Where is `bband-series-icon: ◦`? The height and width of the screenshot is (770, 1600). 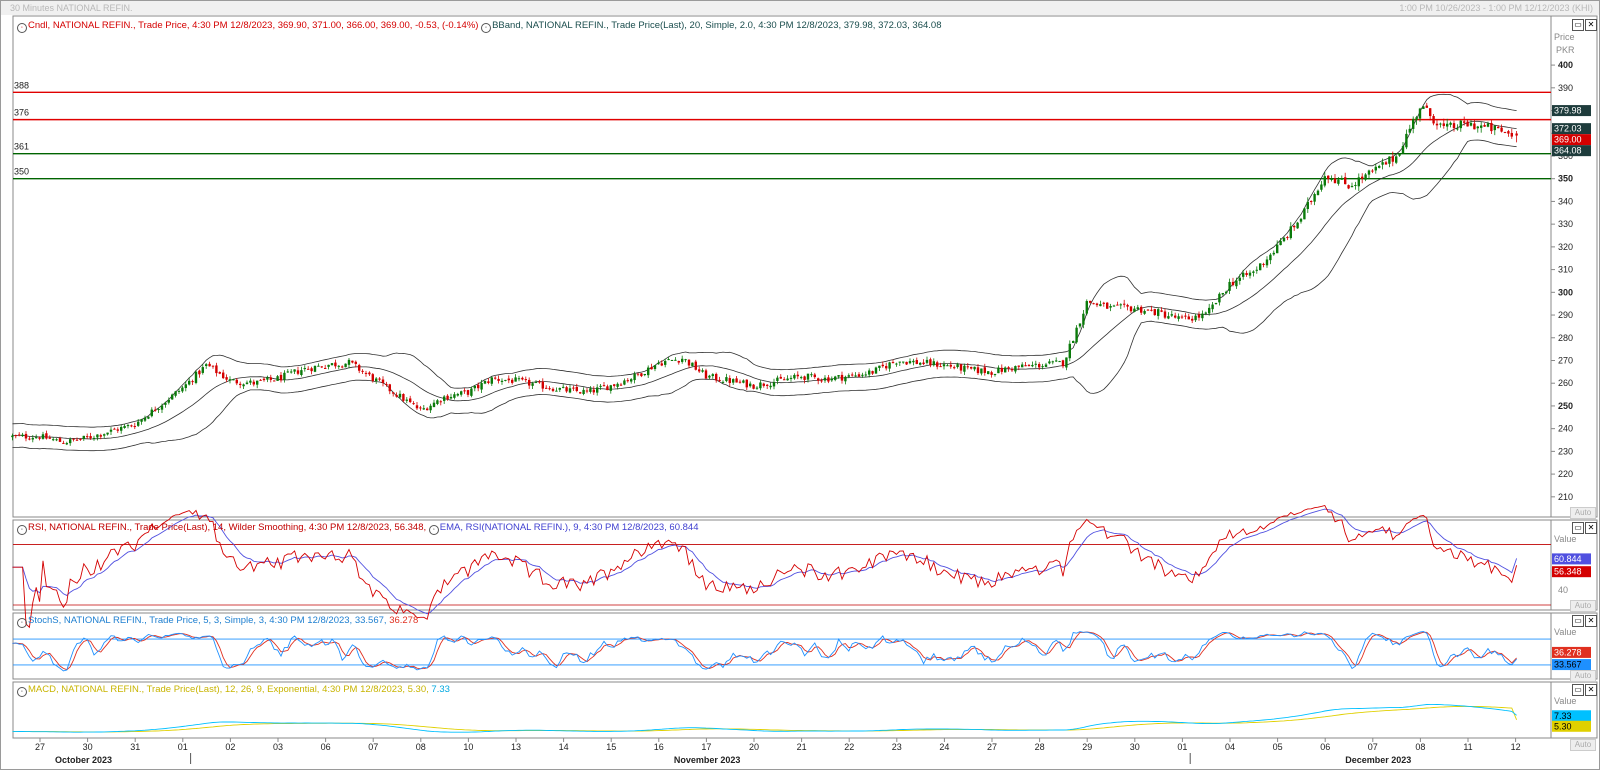
bband-series-icon: ◦ is located at coordinates (486, 28).